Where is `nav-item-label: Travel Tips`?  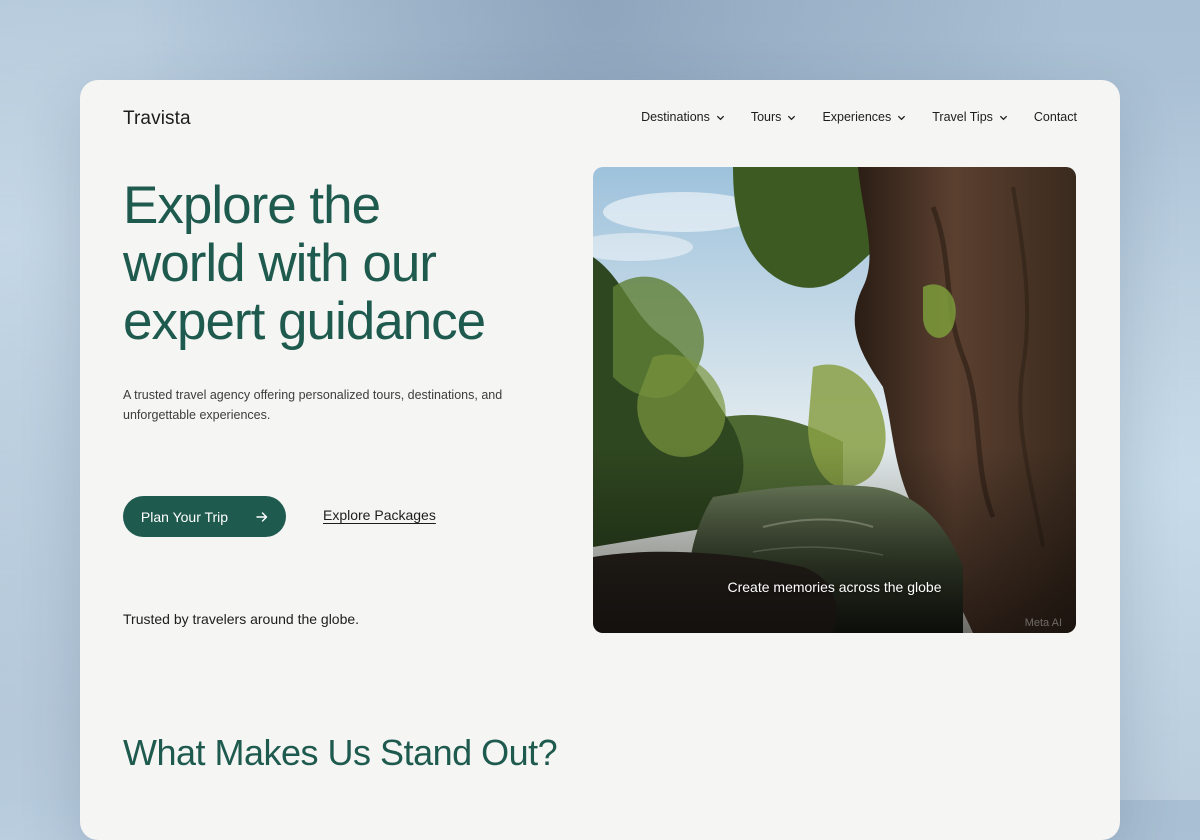 nav-item-label: Travel Tips is located at coordinates (962, 117).